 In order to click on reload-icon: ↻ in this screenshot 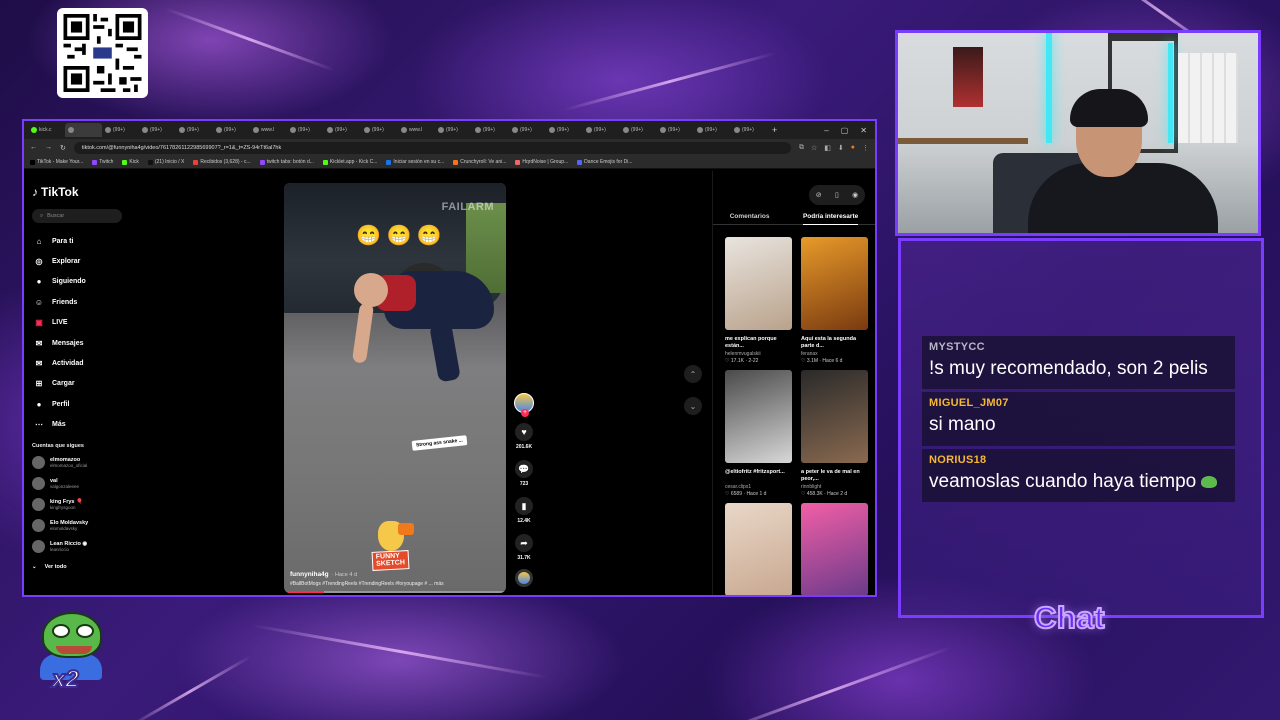, I will do `click(63, 148)`.